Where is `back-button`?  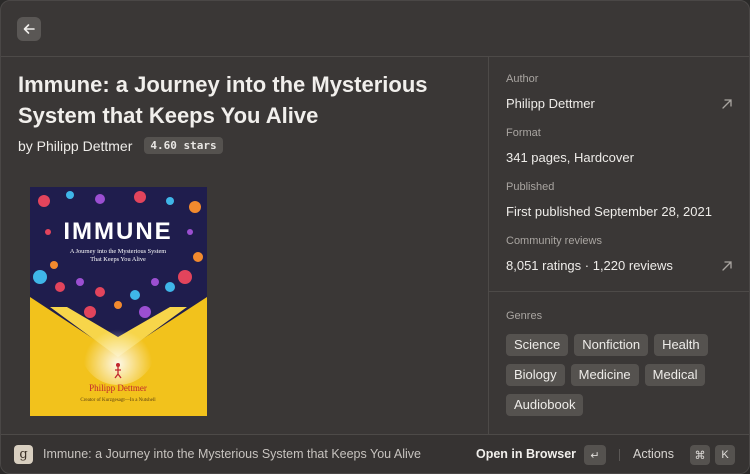 back-button is located at coordinates (29, 29).